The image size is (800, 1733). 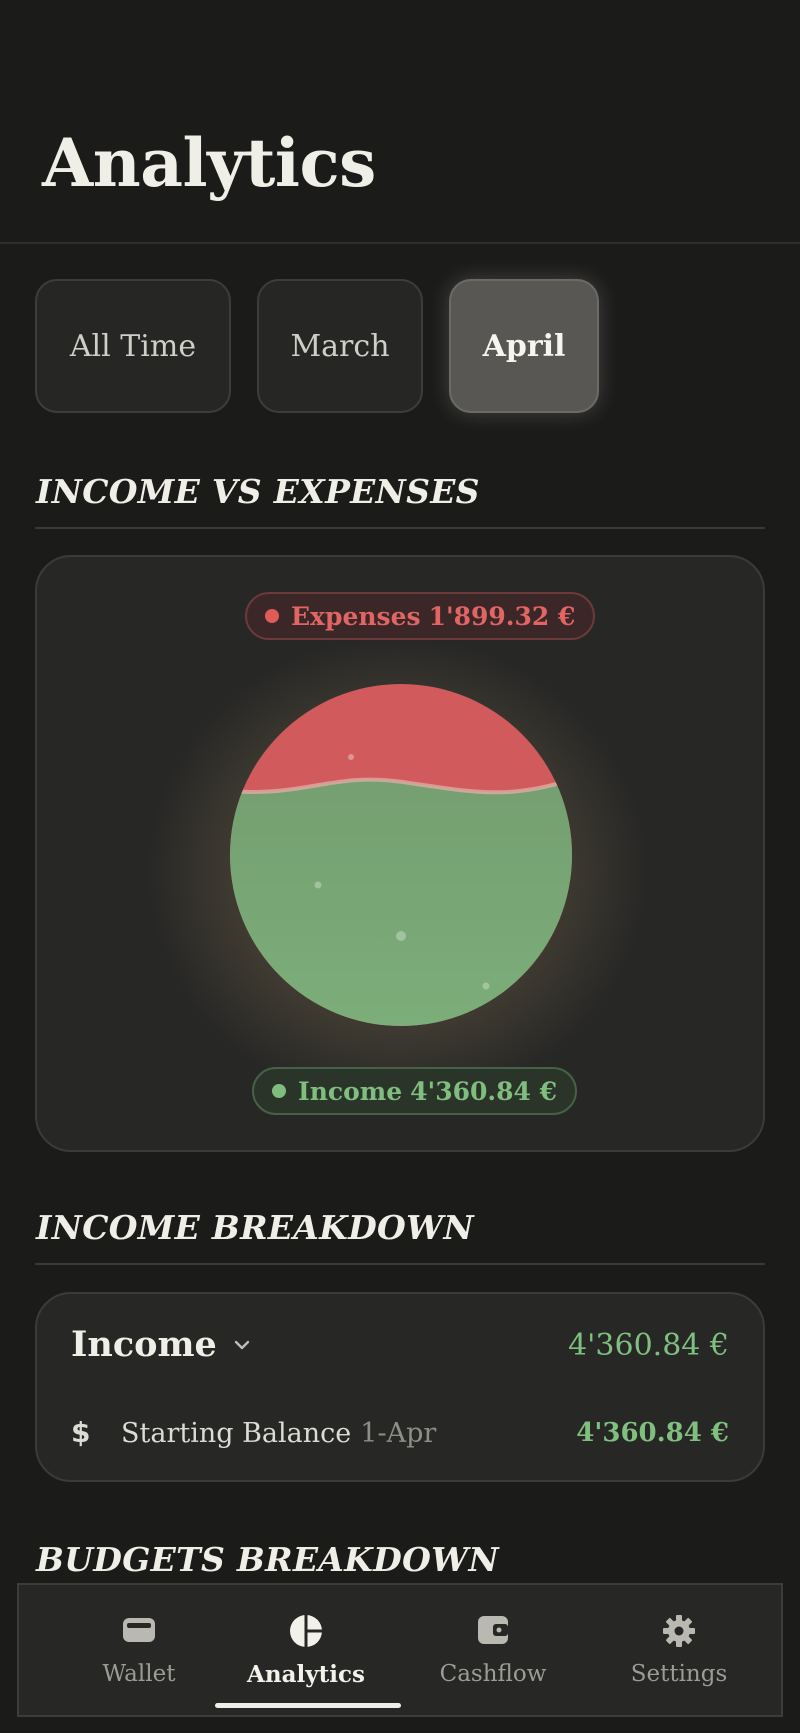 What do you see at coordinates (255, 1227) in the screenshot?
I see `section-heading-income-breakdown: INCOME BREAKDOWN` at bounding box center [255, 1227].